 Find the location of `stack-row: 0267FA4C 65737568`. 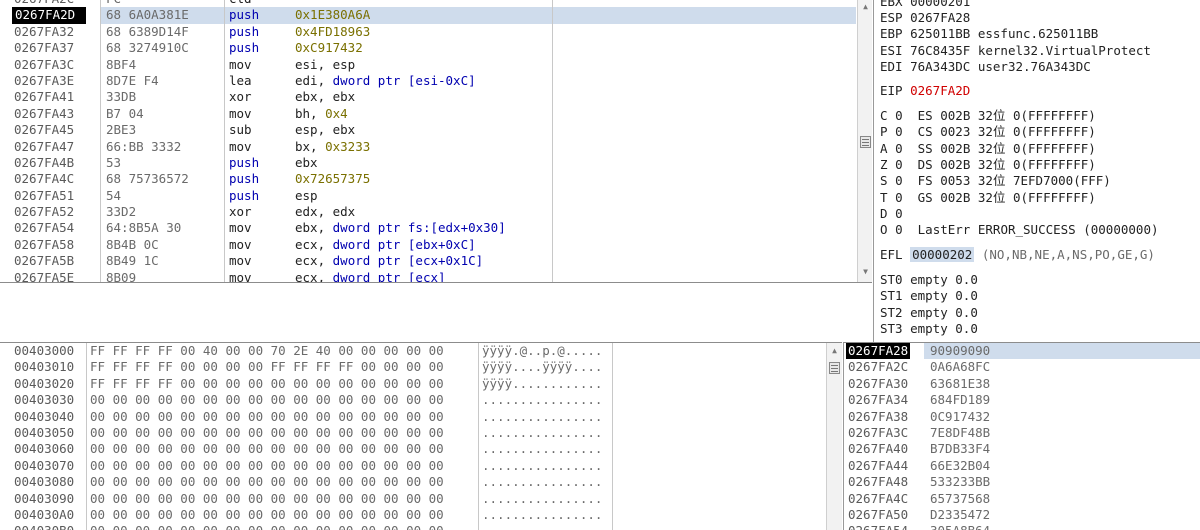

stack-row: 0267FA4C 65737568 is located at coordinates (1022, 499).